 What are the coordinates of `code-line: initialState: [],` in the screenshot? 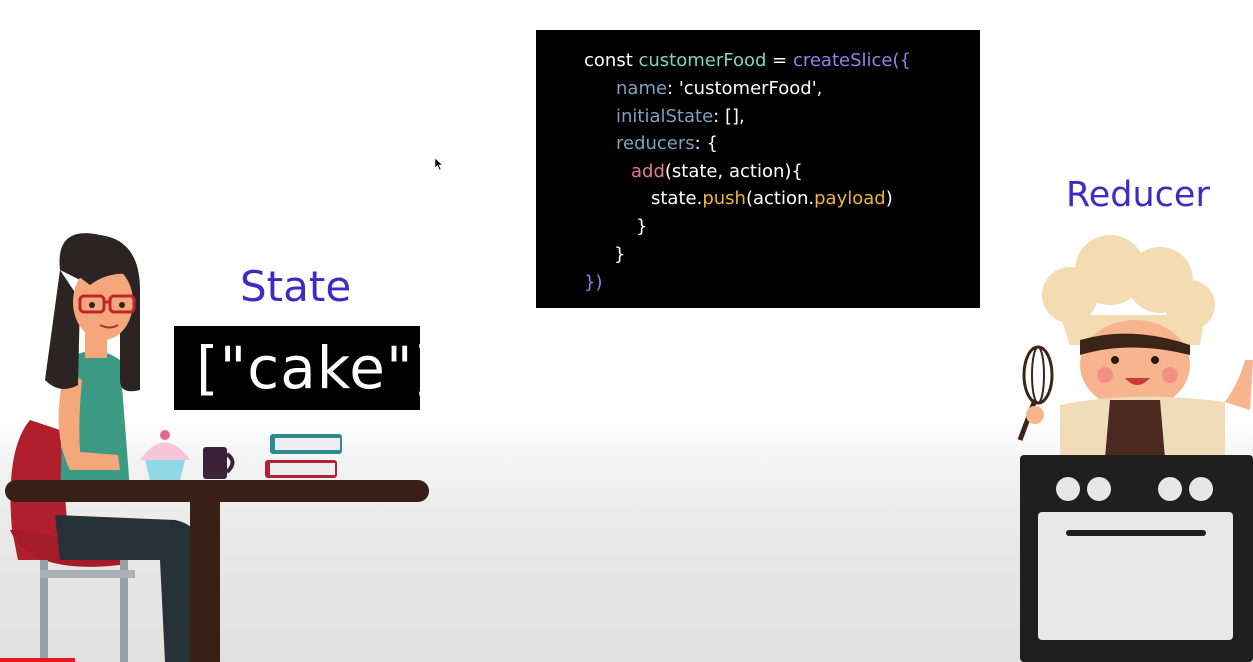 It's located at (680, 117).